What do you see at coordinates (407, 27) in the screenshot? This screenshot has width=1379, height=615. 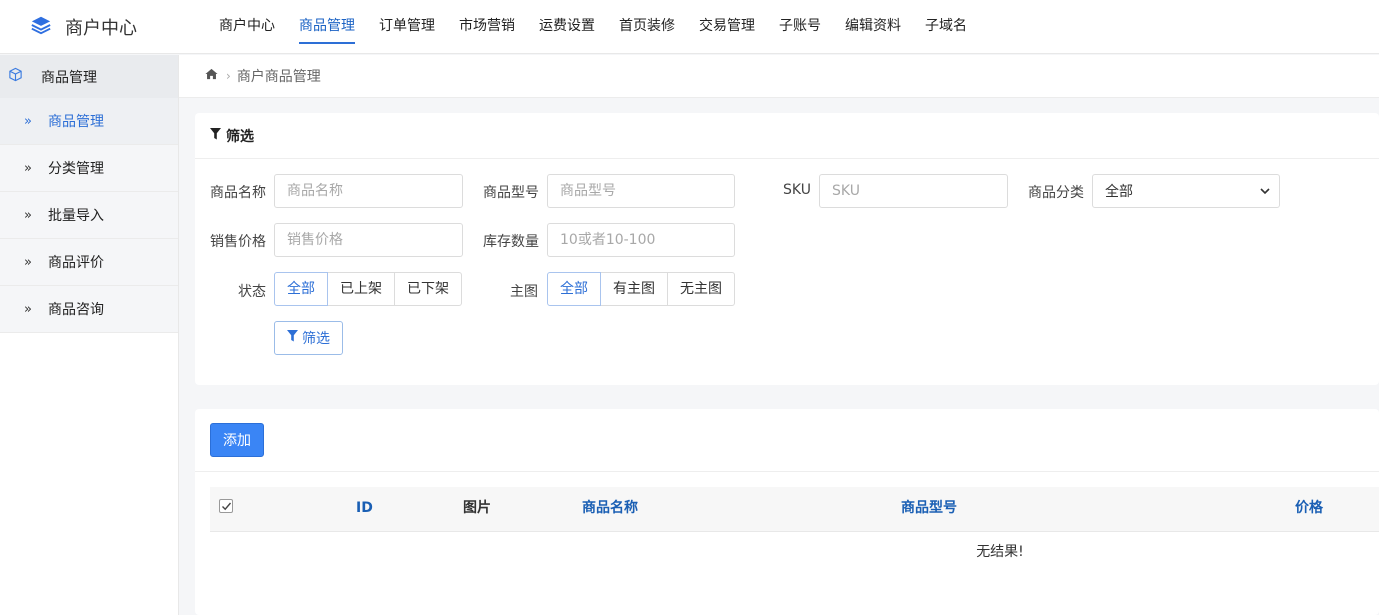 I see `nav-order-management: 订单管理` at bounding box center [407, 27].